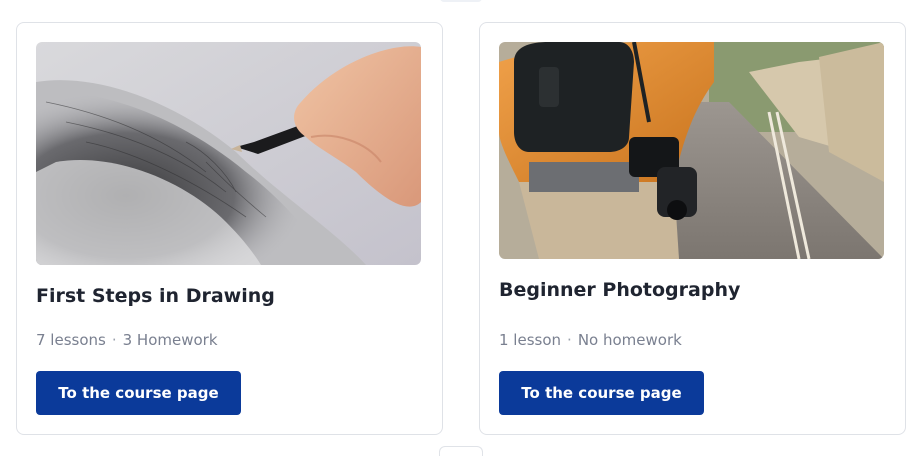 The width and height of the screenshot is (918, 456). I want to click on course-meta: 7 lessons · 3 Homework, so click(127, 340).